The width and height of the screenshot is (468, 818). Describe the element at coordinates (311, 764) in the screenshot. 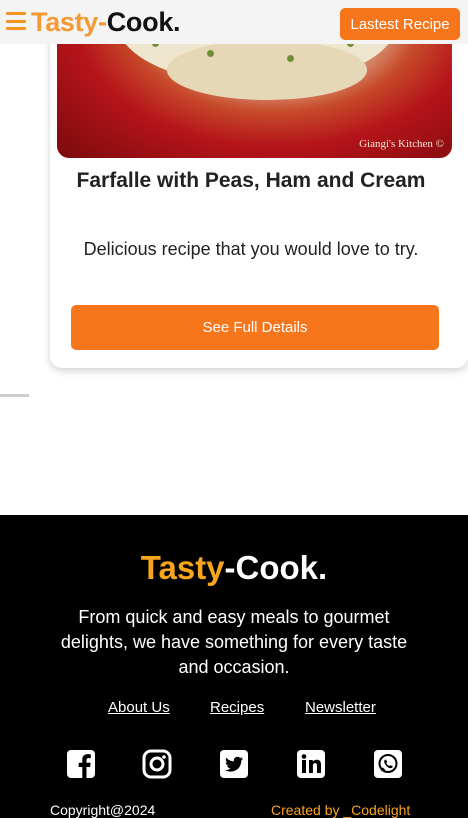

I see `linkedin-icon` at that location.